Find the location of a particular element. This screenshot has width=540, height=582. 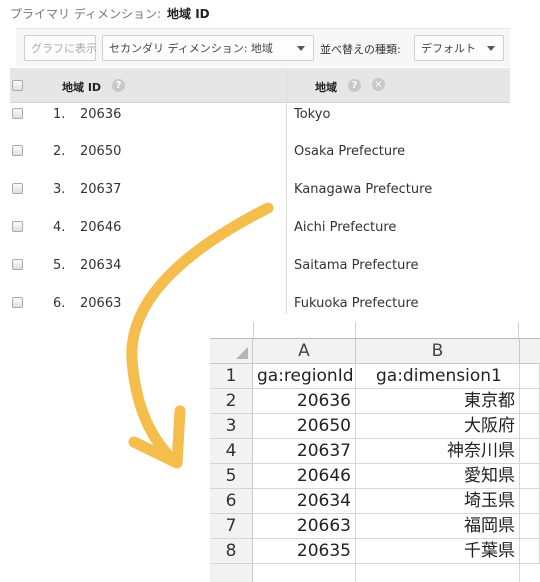

primary-dimension-value: 地域 ID is located at coordinates (188, 14).